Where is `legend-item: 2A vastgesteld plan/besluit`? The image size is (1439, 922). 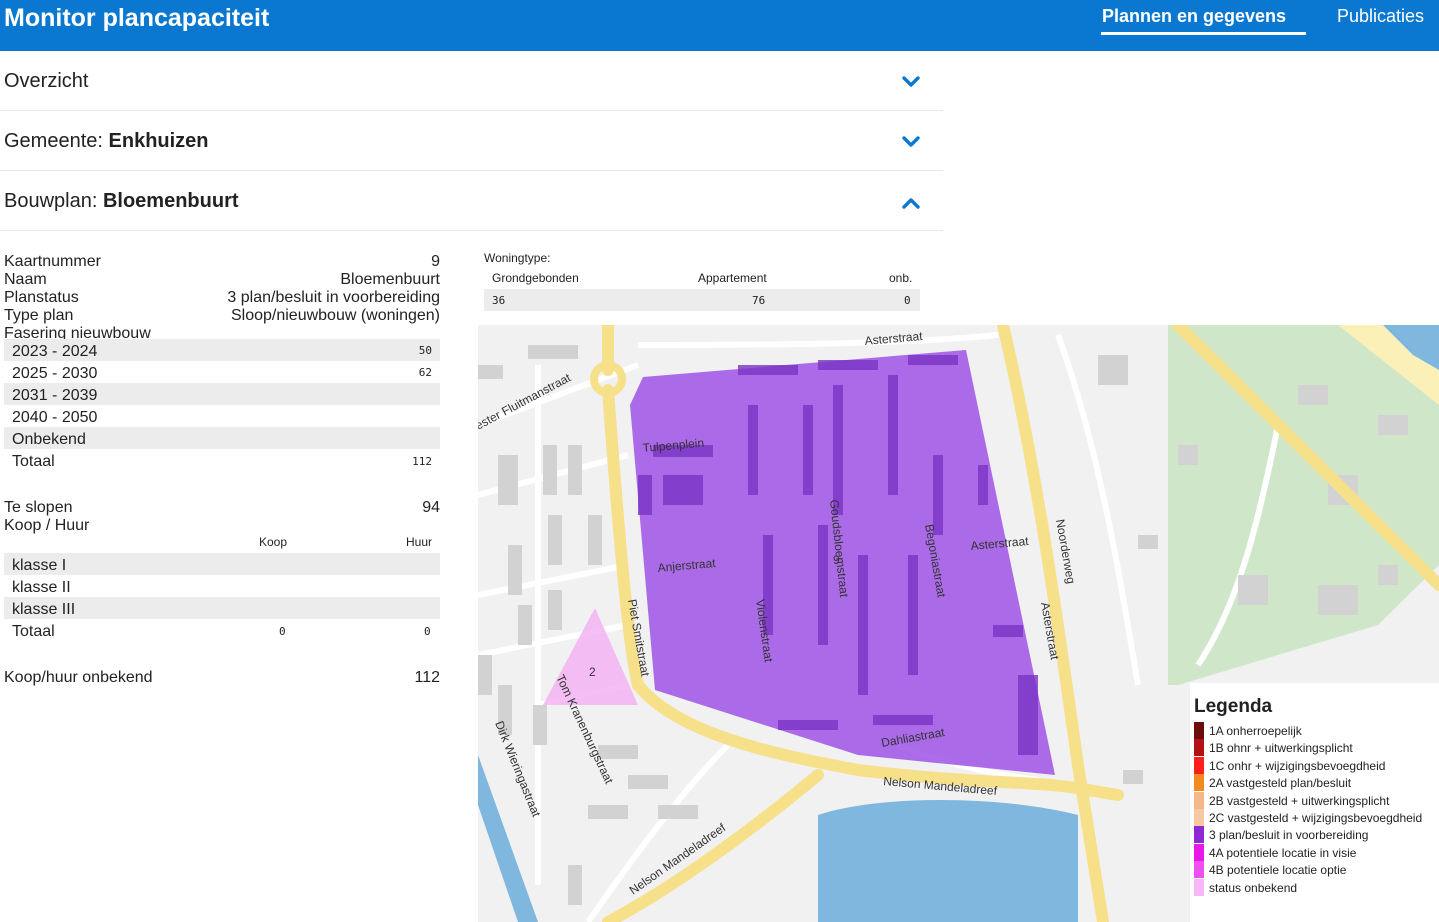 legend-item: 2A vastgesteld plan/besluit is located at coordinates (1316, 783).